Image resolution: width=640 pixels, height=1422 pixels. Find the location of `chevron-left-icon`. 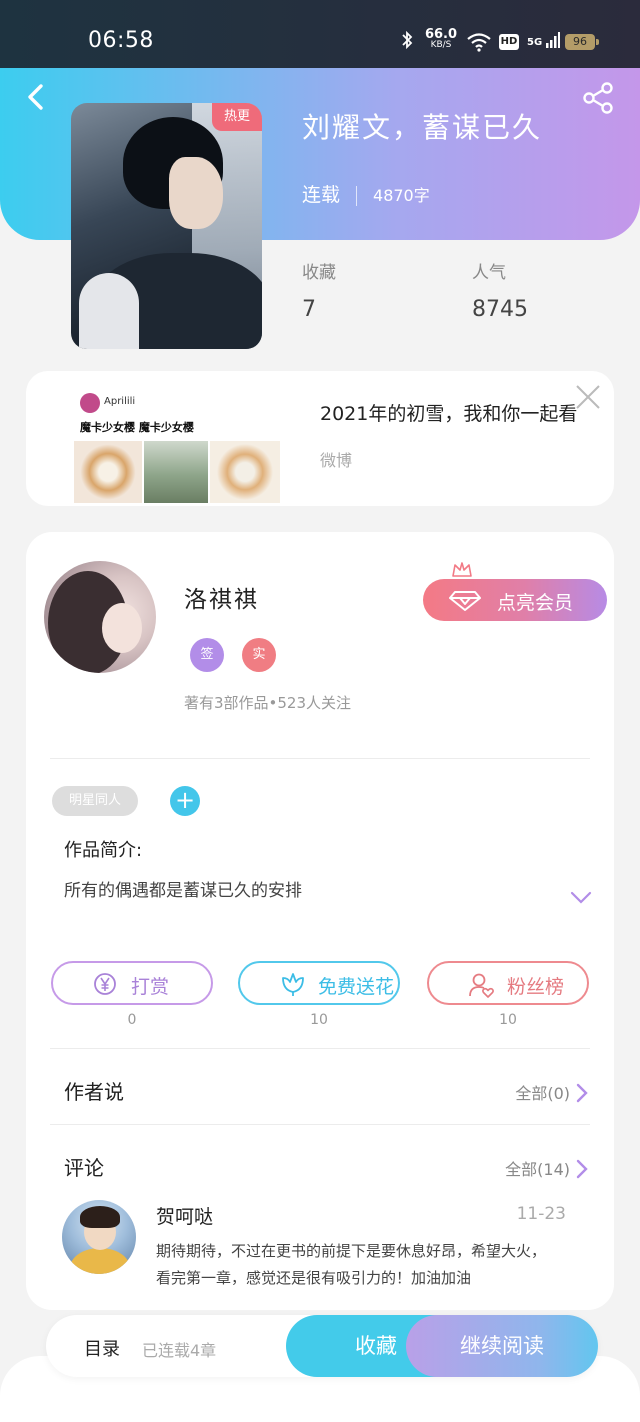

chevron-left-icon is located at coordinates (35, 97).